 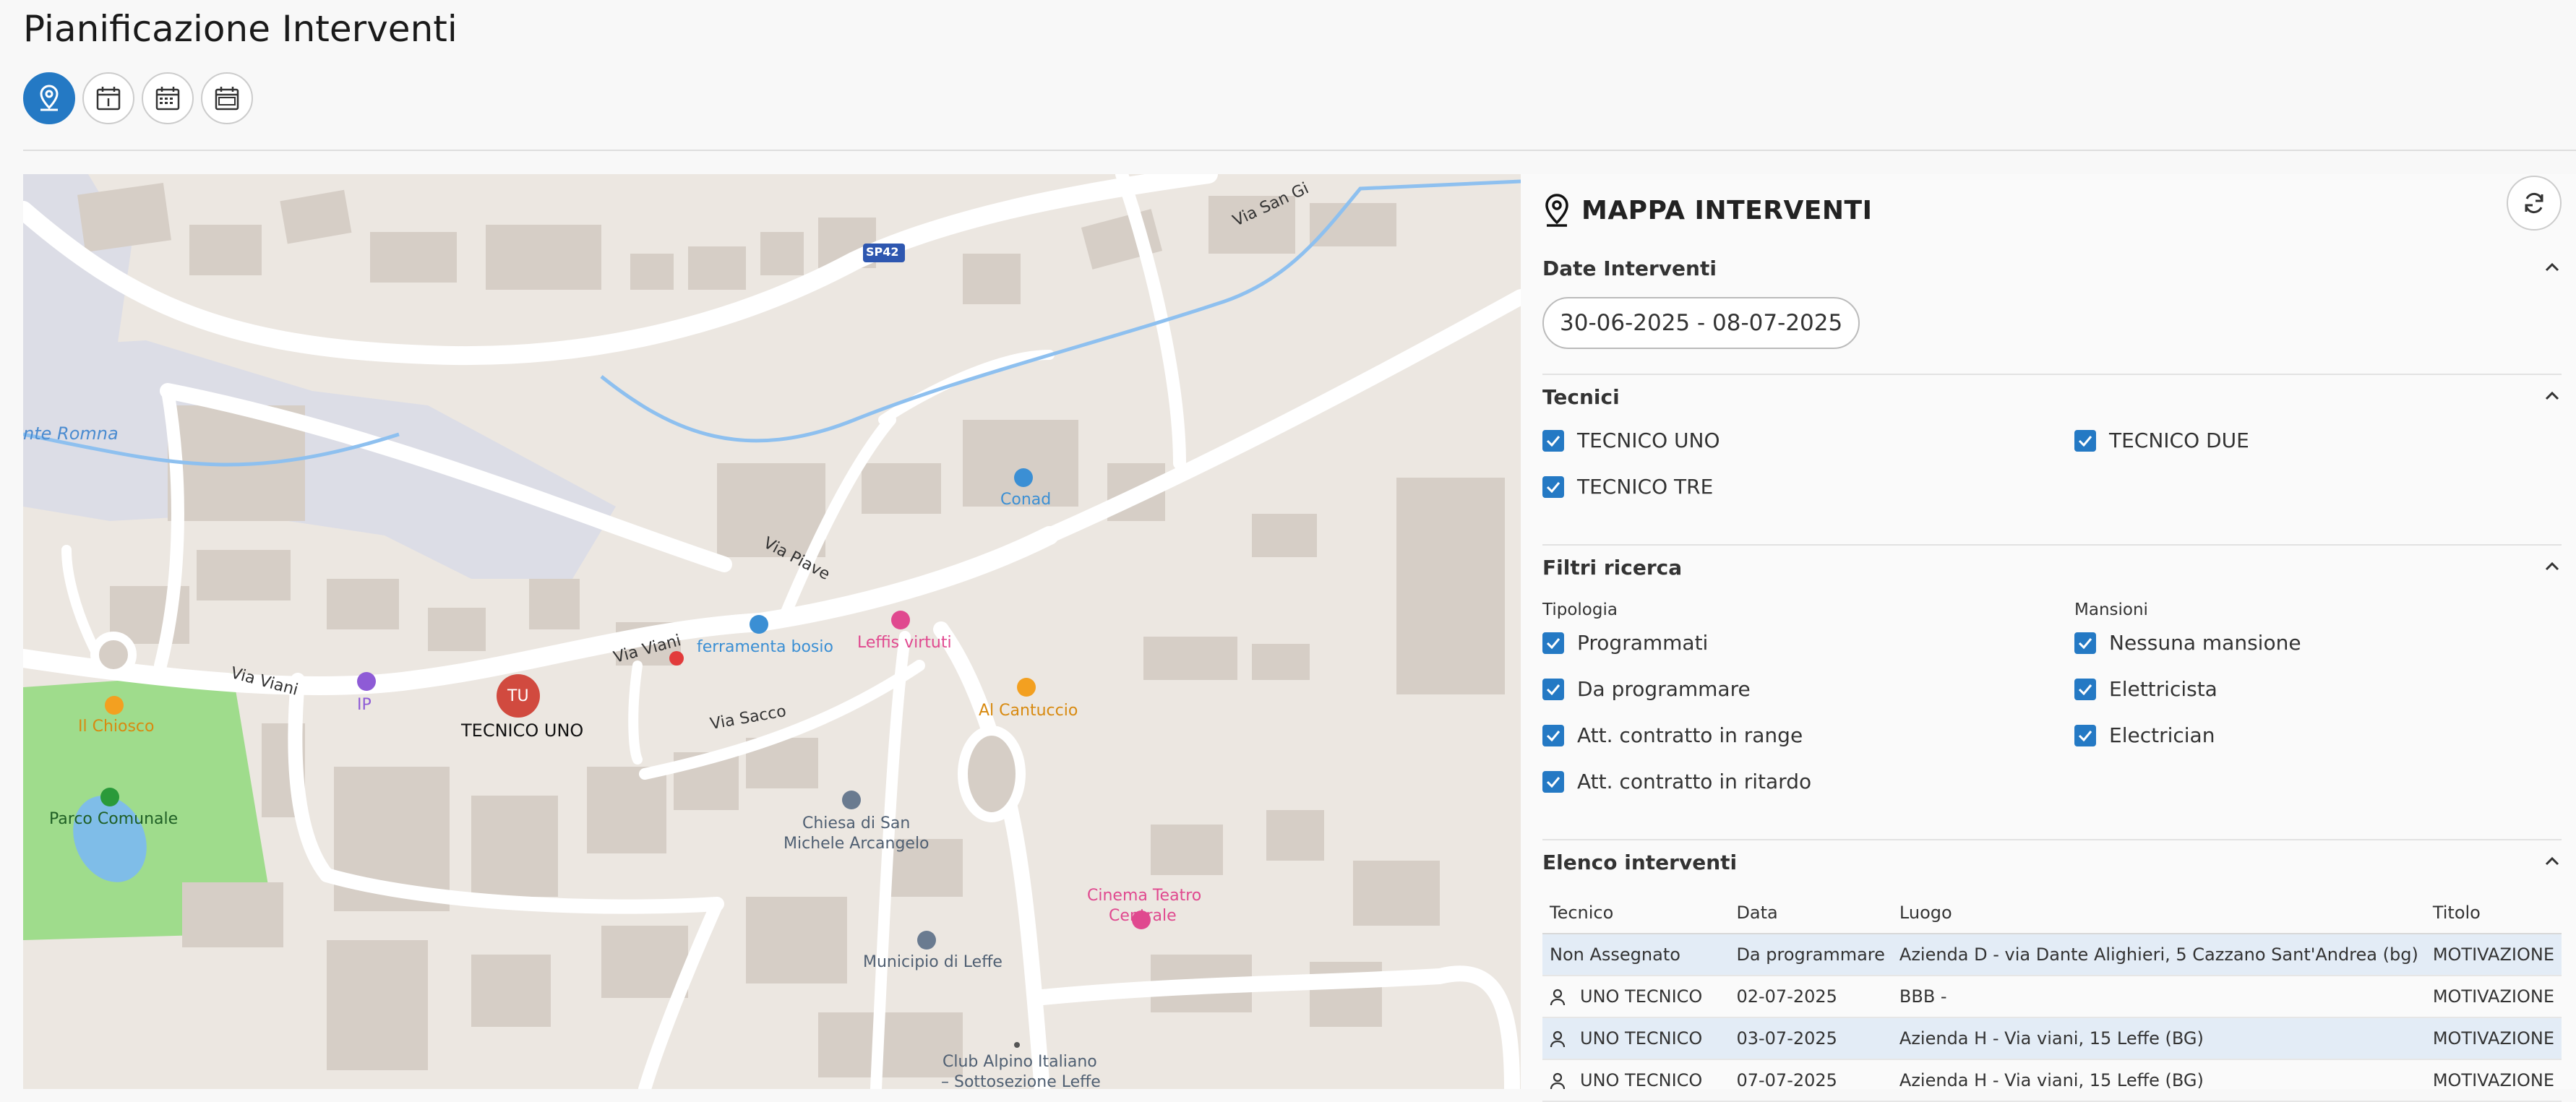 I want to click on map-pin-icon, so click(x=1556, y=210).